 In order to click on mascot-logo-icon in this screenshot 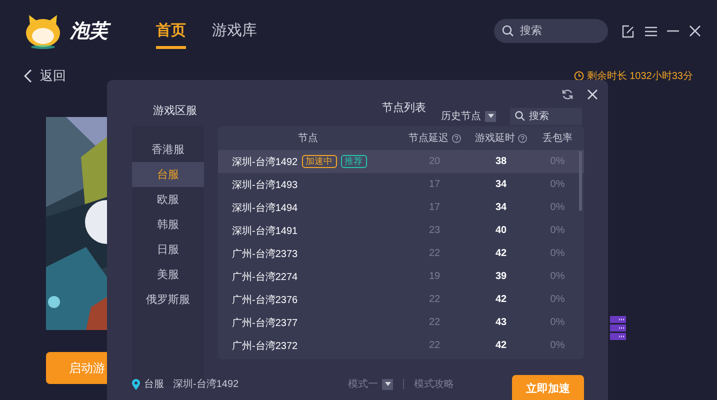, I will do `click(43, 31)`.